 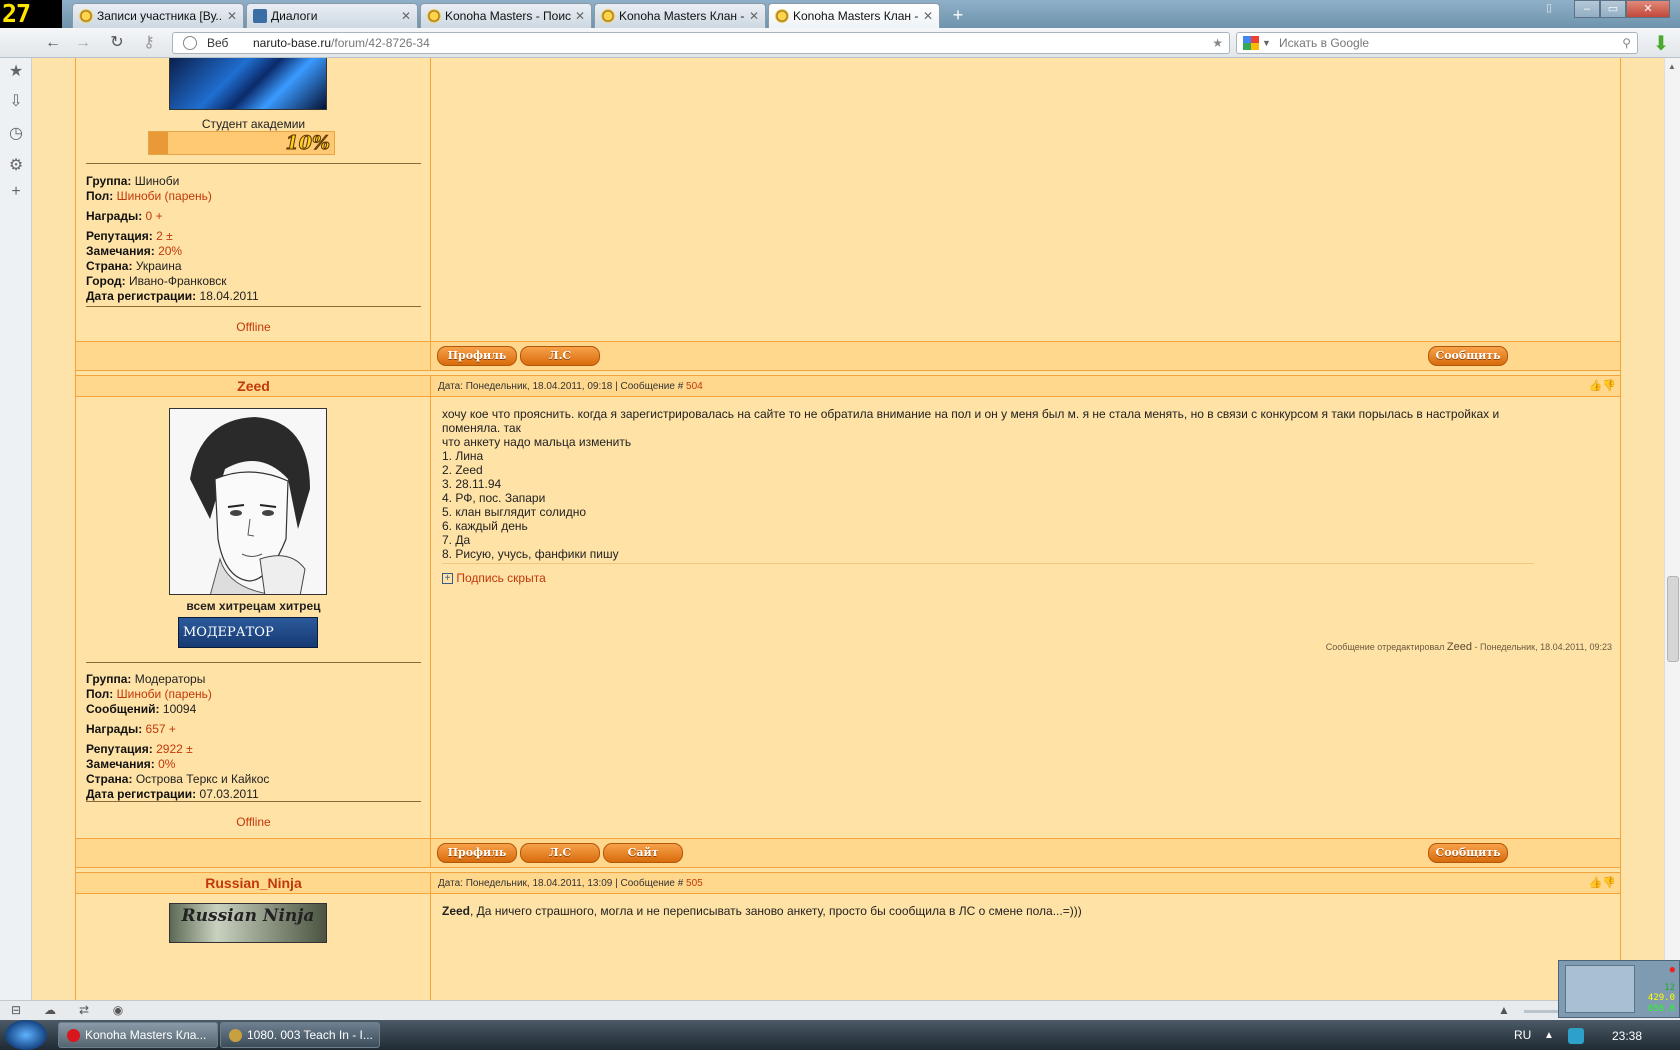 What do you see at coordinates (1673, 619) in the screenshot?
I see `scrollbar-thumb` at bounding box center [1673, 619].